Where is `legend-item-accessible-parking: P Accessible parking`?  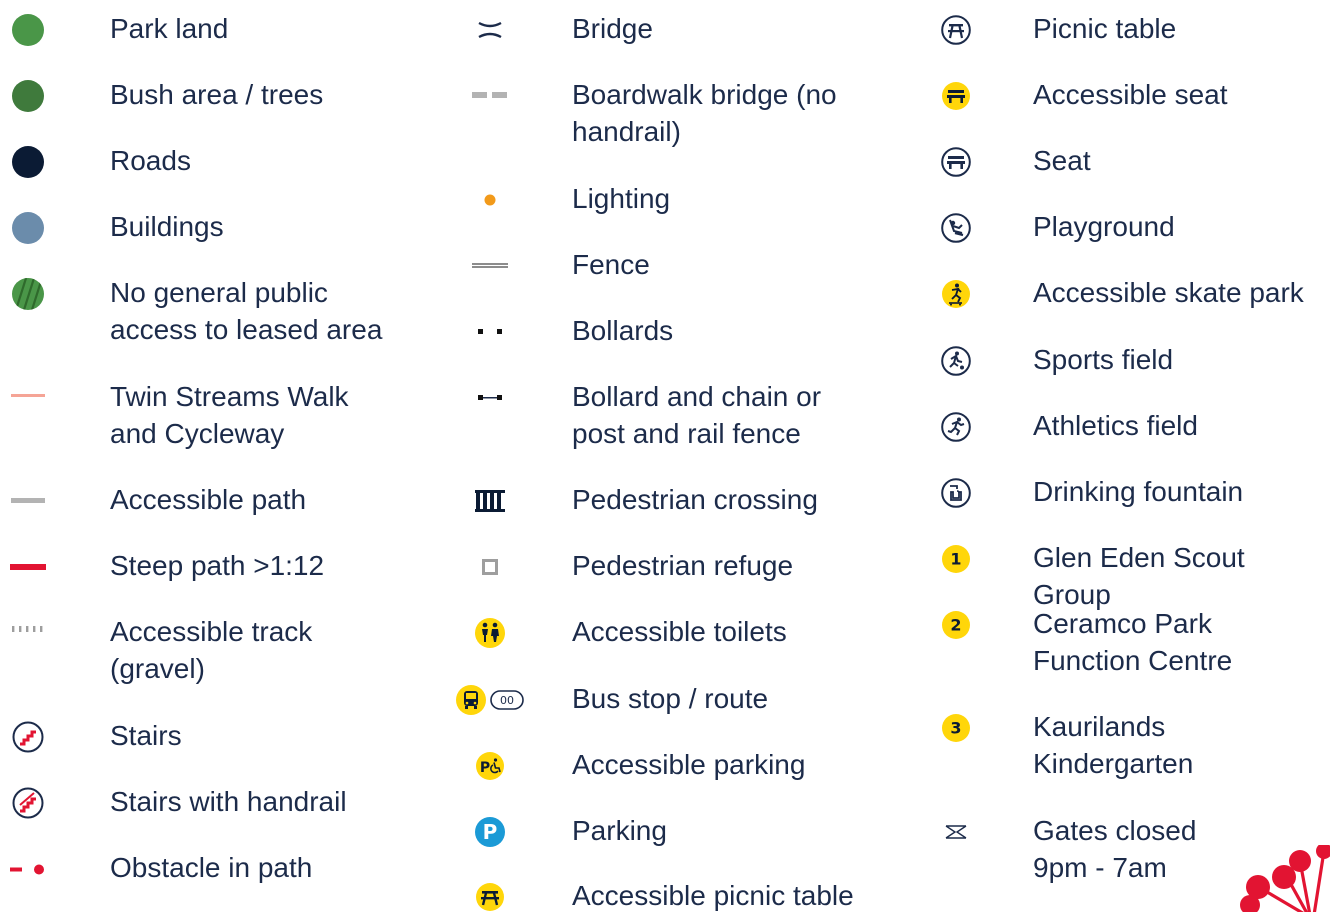 legend-item-accessible-parking: P Accessible parking is located at coordinates (677, 766).